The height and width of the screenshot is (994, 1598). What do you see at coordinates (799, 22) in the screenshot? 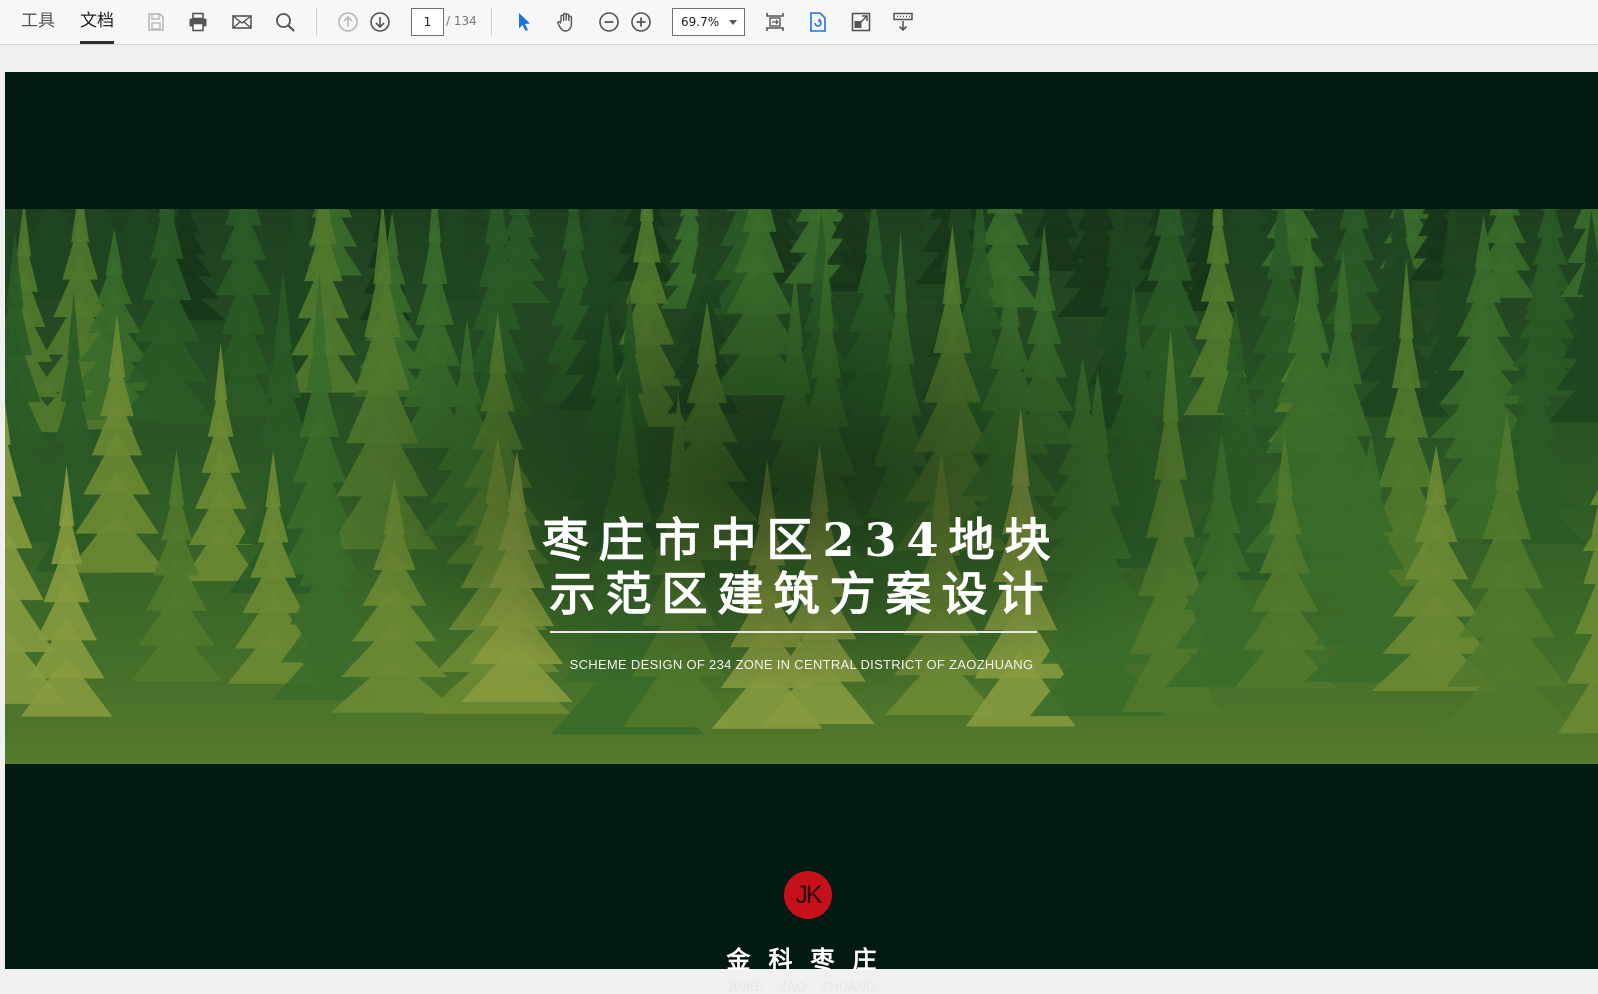
I see `toolbar: 工具 文档 / 134 69.7%` at bounding box center [799, 22].